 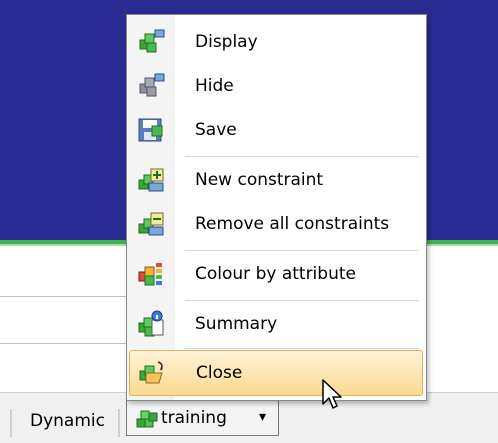 I want to click on menu-item-label: New constraint, so click(x=259, y=180).